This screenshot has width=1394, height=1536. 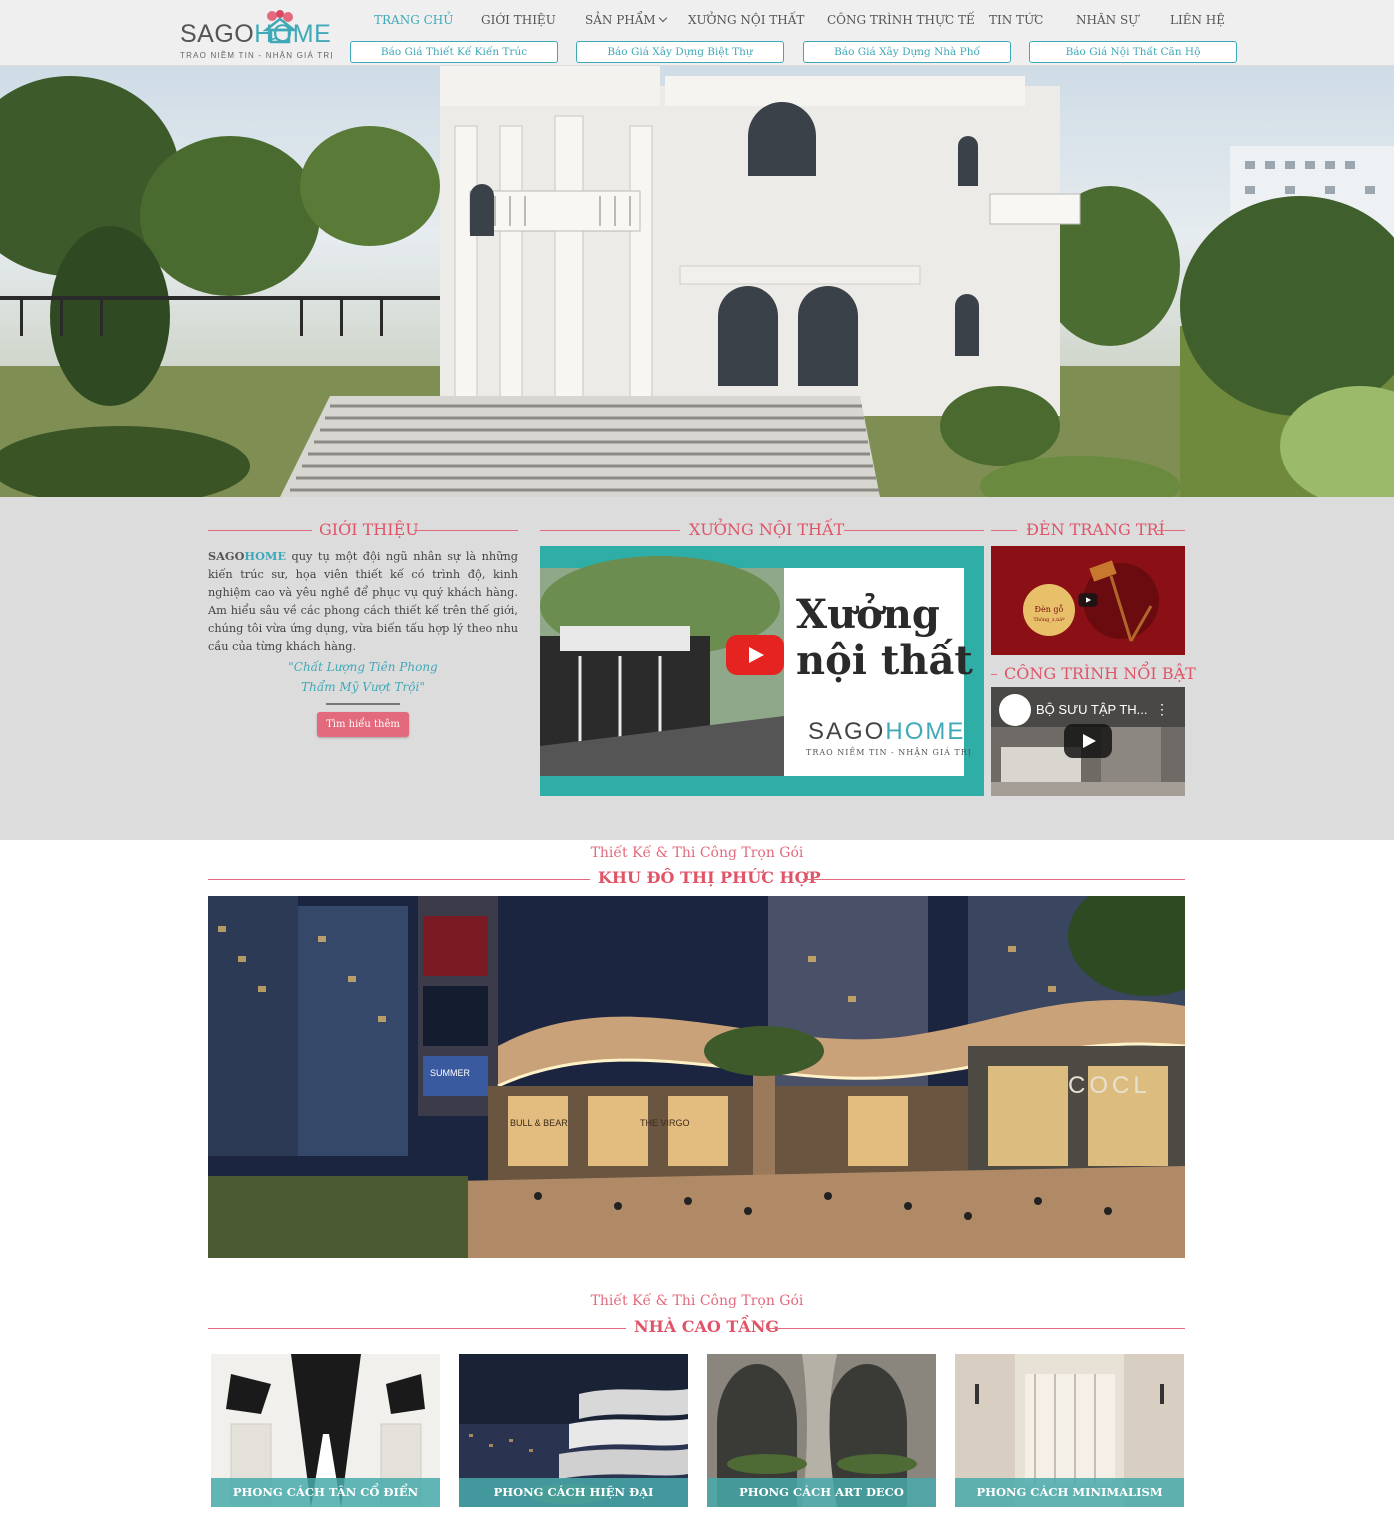 What do you see at coordinates (1162, 709) in the screenshot?
I see `more-options-icon: ⋮` at bounding box center [1162, 709].